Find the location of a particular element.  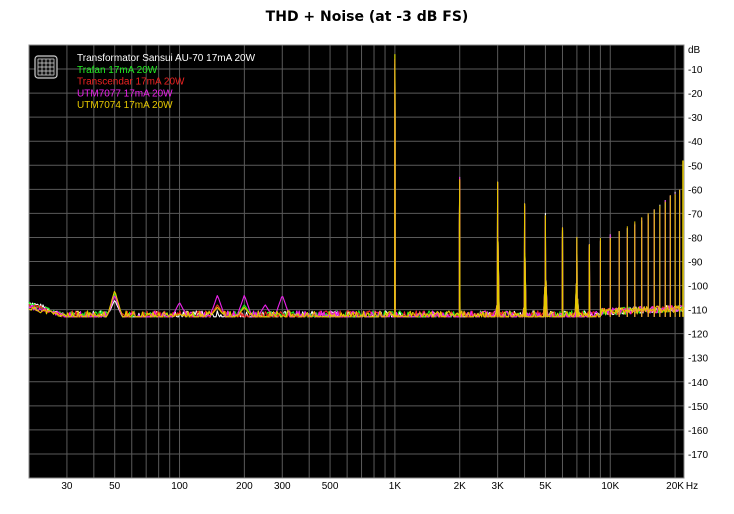

x-tick-label: 300 is located at coordinates (282, 486).